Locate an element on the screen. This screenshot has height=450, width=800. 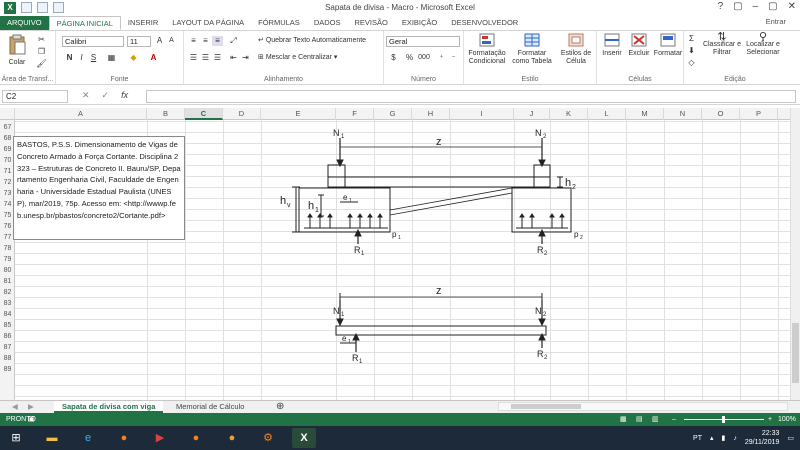
row-header: 84 is located at coordinates (7, 314).